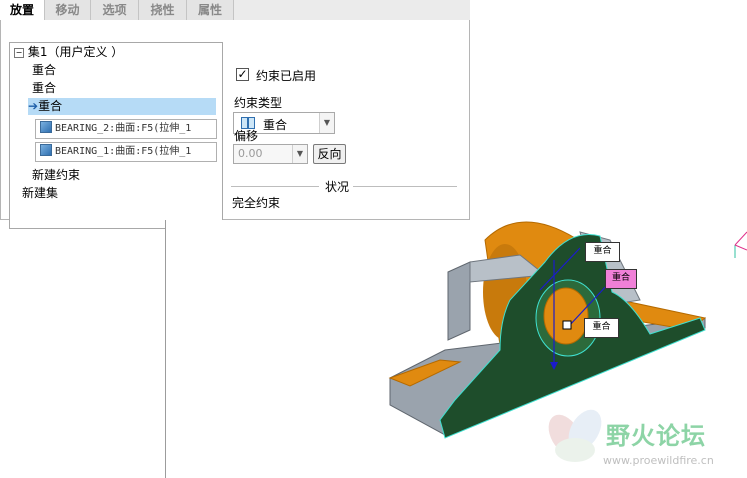 The image size is (747, 478). What do you see at coordinates (575, 435) in the screenshot?
I see `watermark-logo` at bounding box center [575, 435].